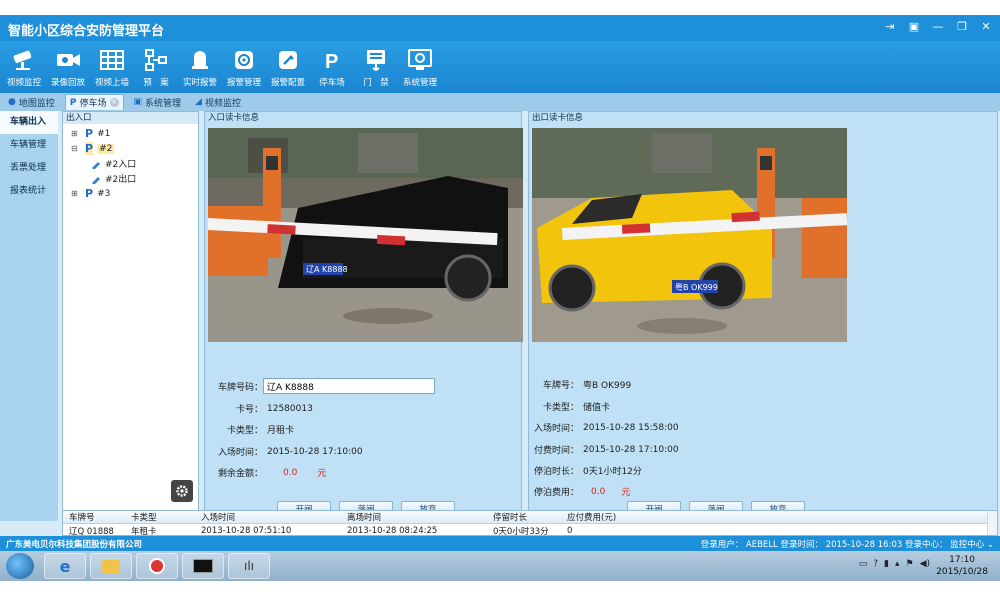 The height and width of the screenshot is (600, 1000). I want to click on exit-plate-value: 粤B OK999, so click(607, 386).